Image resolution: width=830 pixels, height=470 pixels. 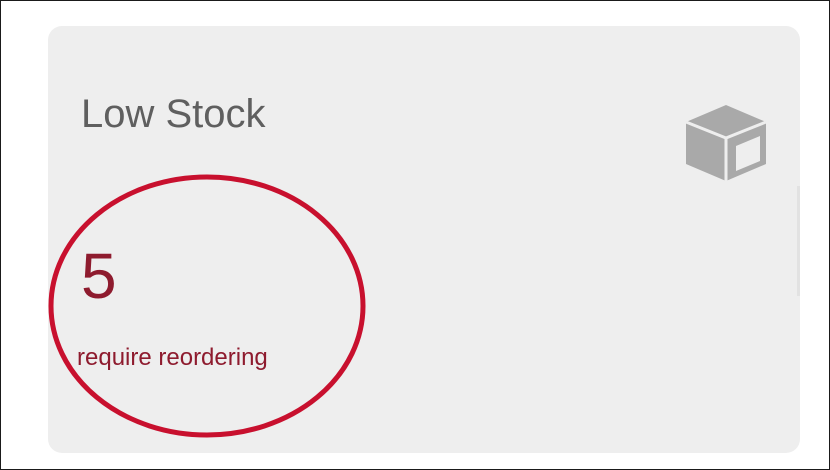 What do you see at coordinates (798, 241) in the screenshot?
I see `card-edge` at bounding box center [798, 241].